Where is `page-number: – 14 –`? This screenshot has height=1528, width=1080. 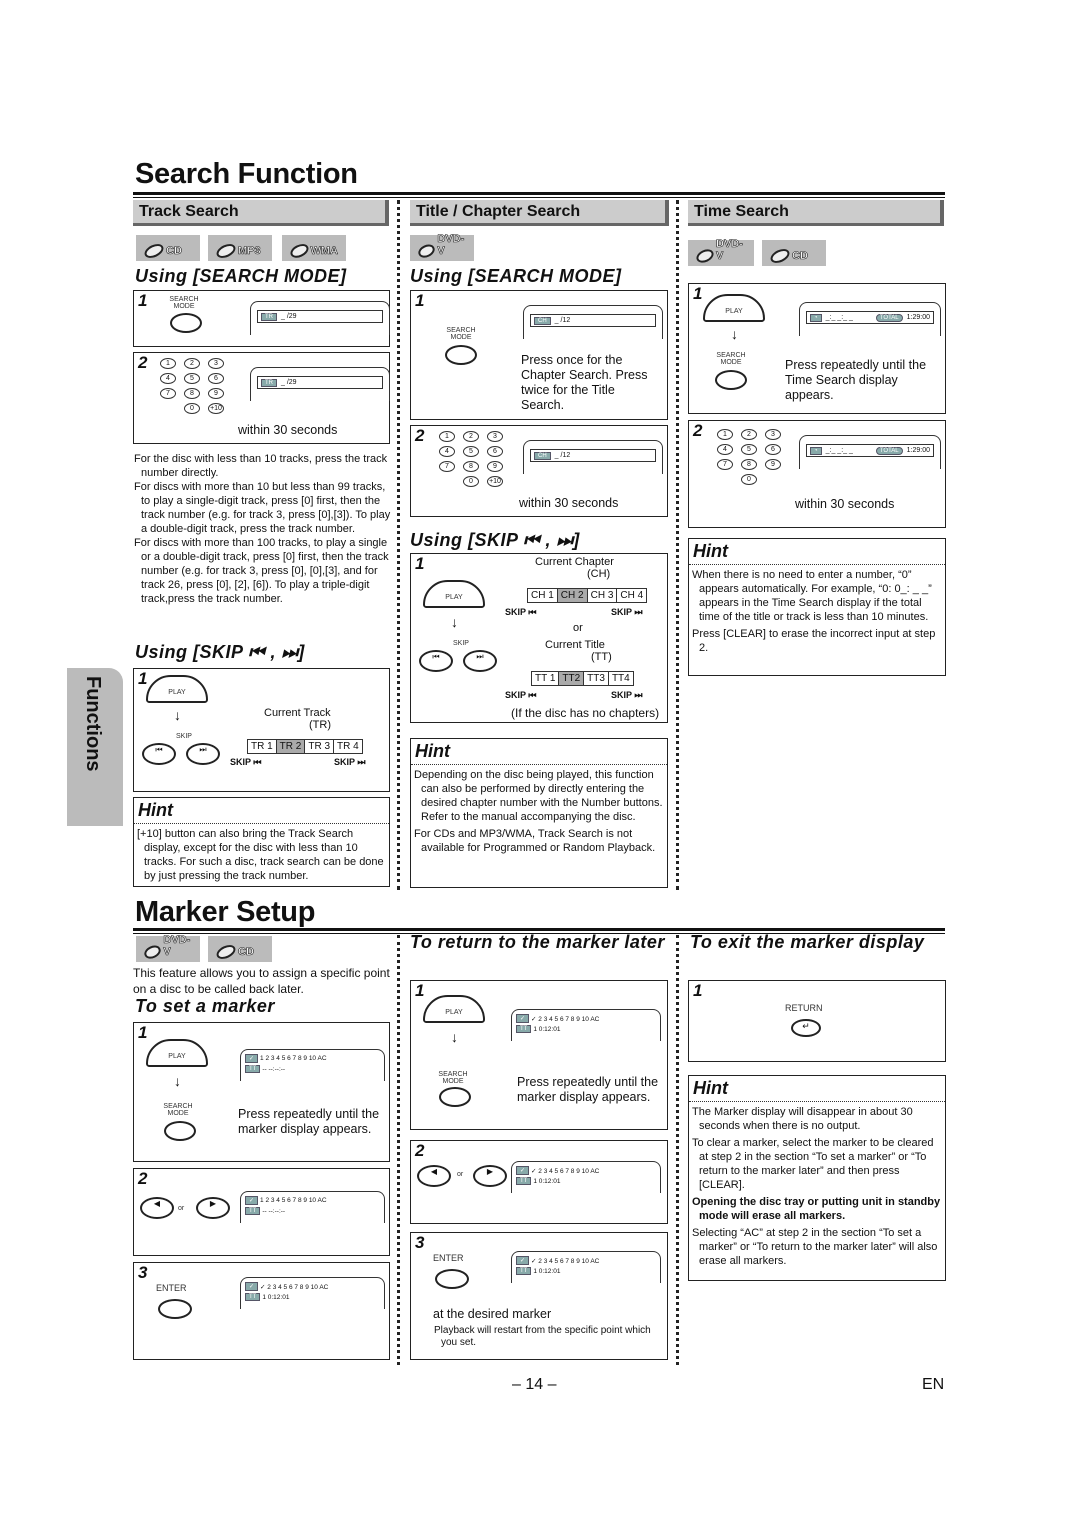
page-number: – 14 – is located at coordinates (534, 1384).